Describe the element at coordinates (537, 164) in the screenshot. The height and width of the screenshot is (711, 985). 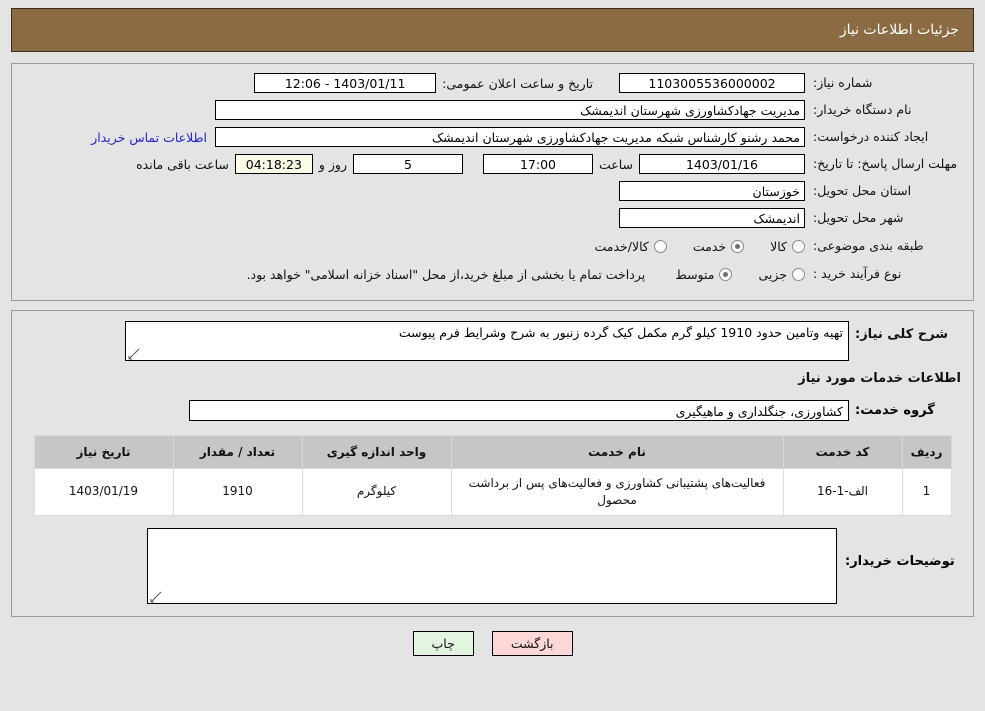
I see `deadline-time-field: 17:00` at that location.